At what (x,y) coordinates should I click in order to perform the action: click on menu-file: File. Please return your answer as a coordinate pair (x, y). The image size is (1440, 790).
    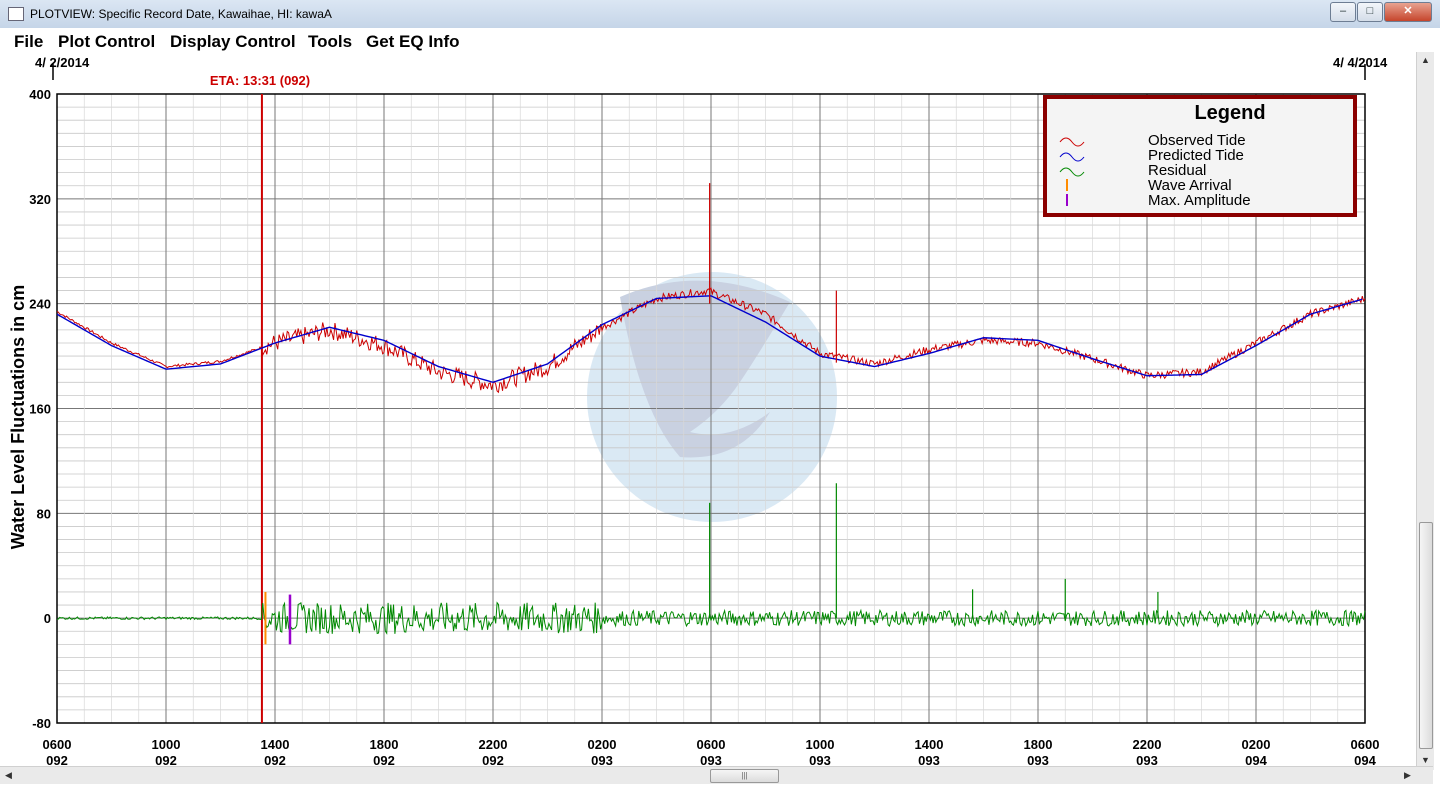
    Looking at the image, I should click on (28, 42).